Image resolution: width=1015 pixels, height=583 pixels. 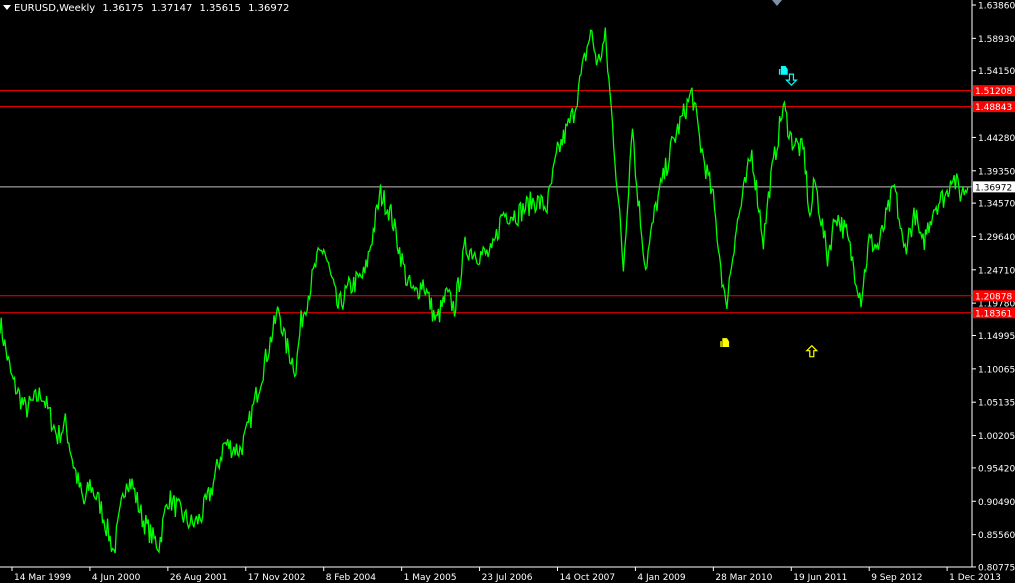 What do you see at coordinates (199, 578) in the screenshot?
I see `x-tick-label: 26 Aug 2001` at bounding box center [199, 578].